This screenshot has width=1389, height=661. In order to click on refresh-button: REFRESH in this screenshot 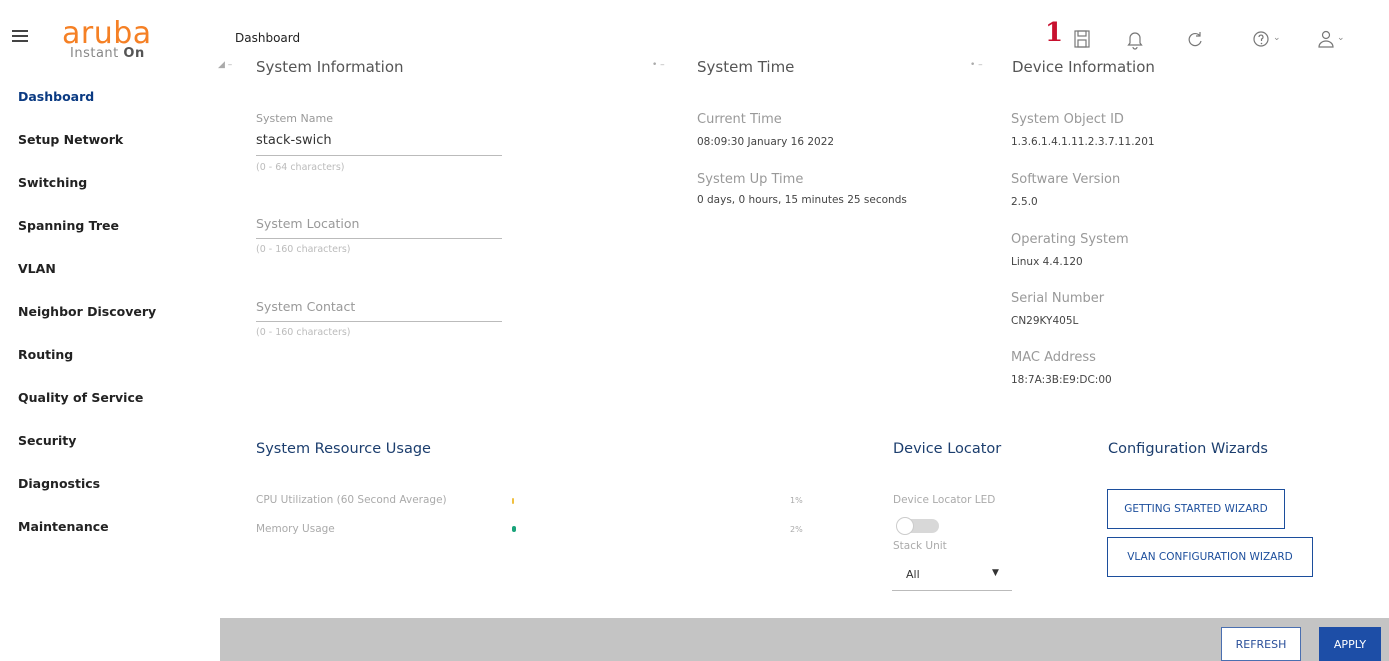, I will do `click(1261, 644)`.